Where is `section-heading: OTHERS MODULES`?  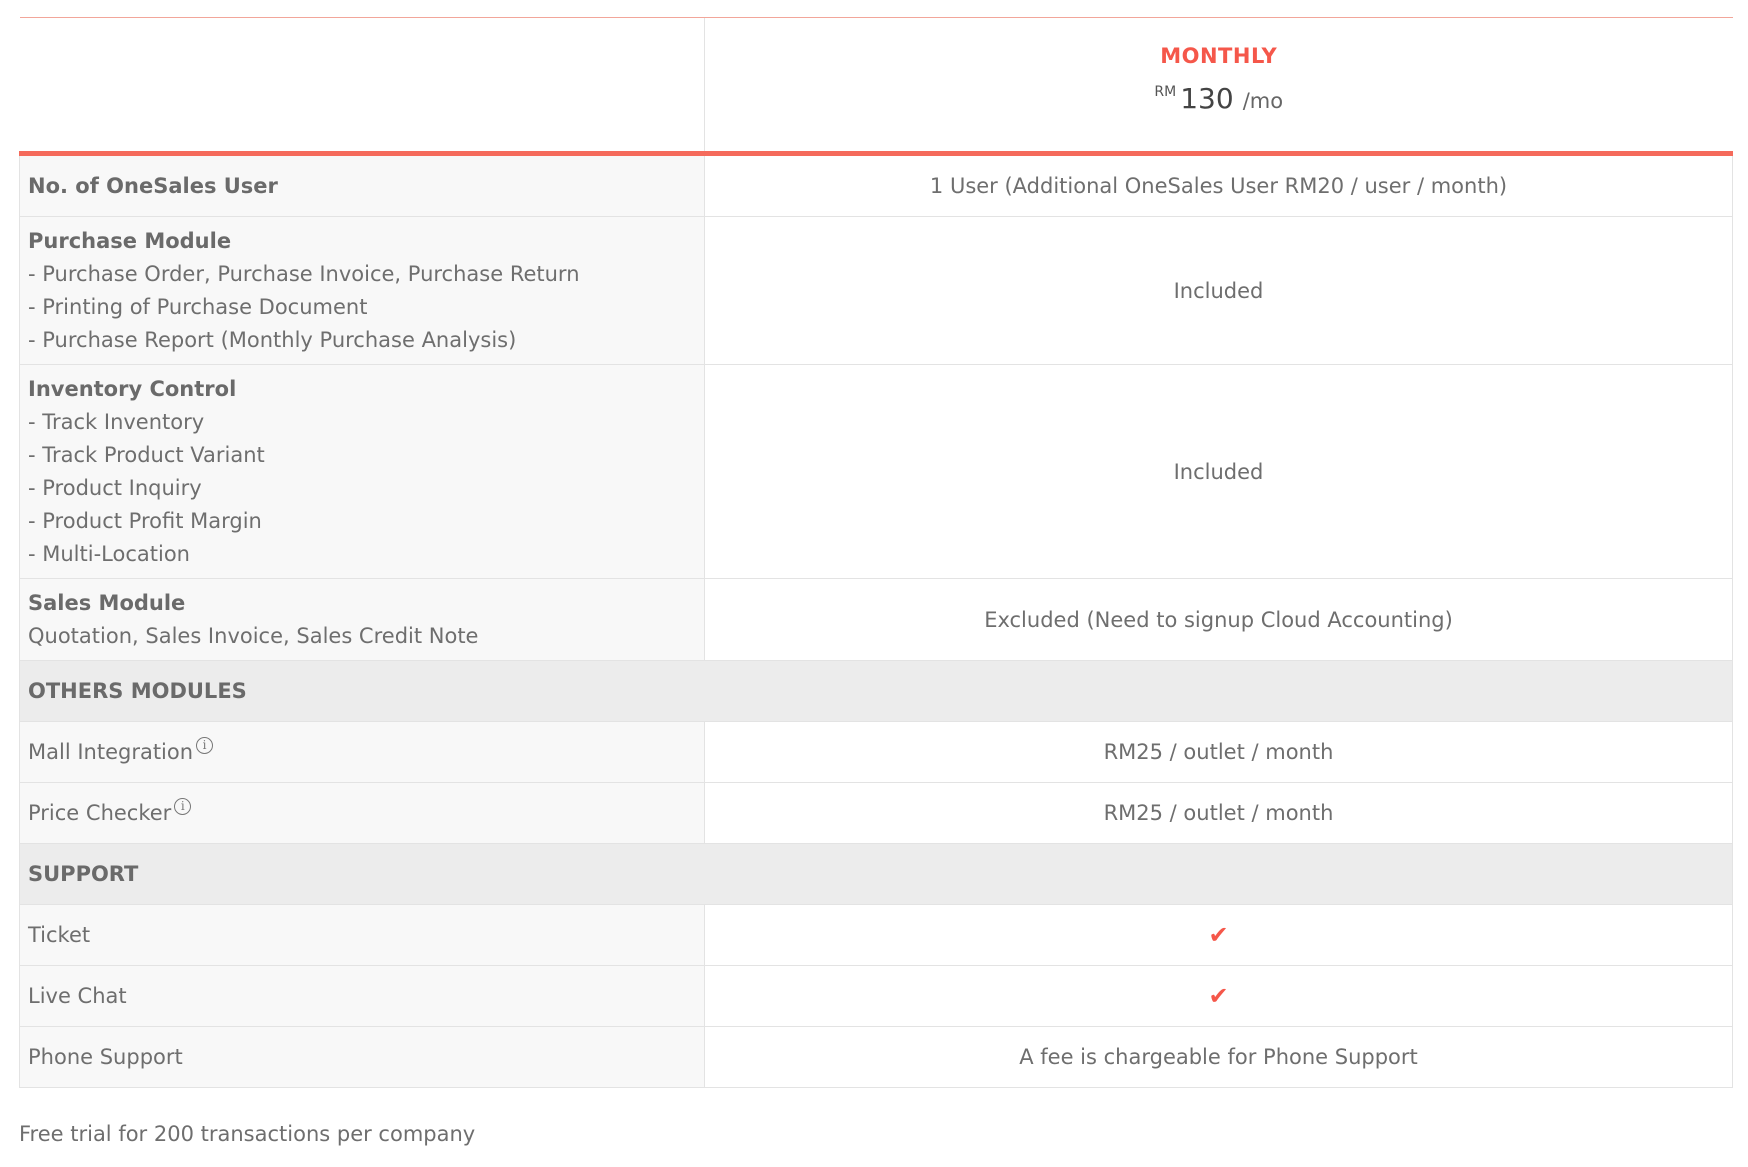 section-heading: OTHERS MODULES is located at coordinates (876, 691).